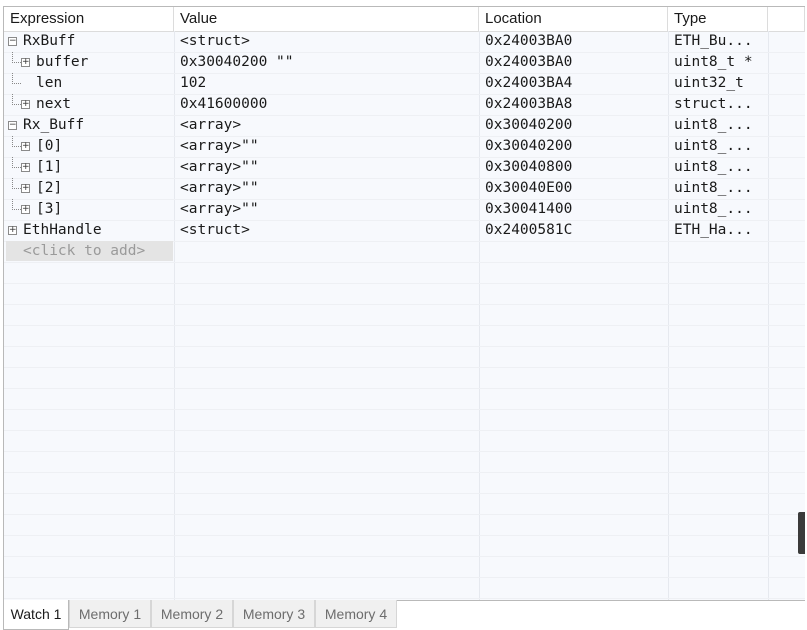 Image resolution: width=807 pixels, height=630 pixels. Describe the element at coordinates (193, 83) in the screenshot. I see `value-cell: 102` at that location.